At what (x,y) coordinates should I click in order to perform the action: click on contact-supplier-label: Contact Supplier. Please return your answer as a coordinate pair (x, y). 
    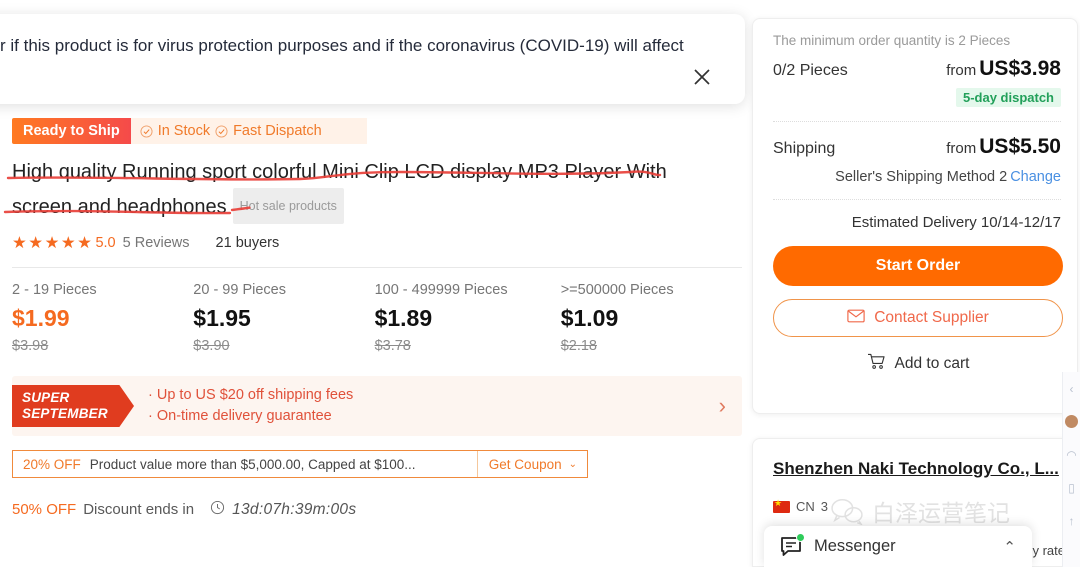
    Looking at the image, I should click on (931, 317).